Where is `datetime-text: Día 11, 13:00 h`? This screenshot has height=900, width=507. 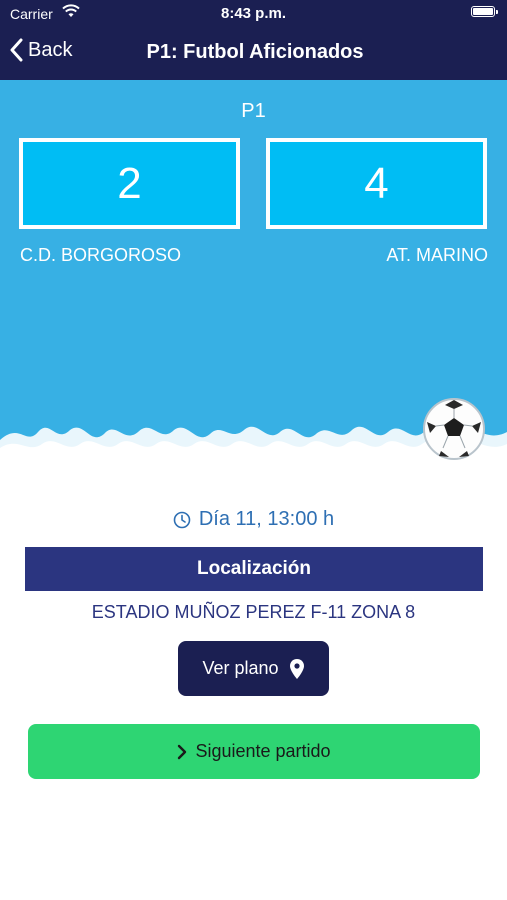 datetime-text: Día 11, 13:00 h is located at coordinates (266, 519).